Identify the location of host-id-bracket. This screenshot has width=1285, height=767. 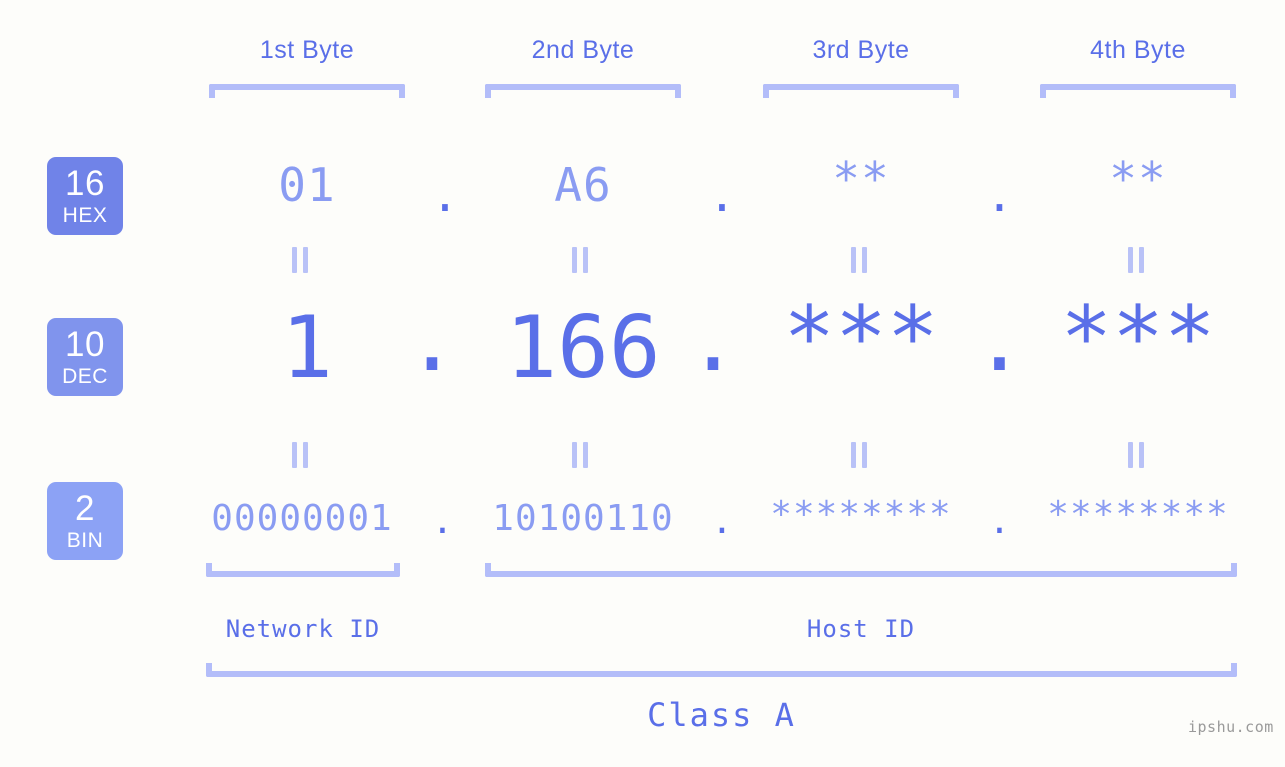
(861, 570).